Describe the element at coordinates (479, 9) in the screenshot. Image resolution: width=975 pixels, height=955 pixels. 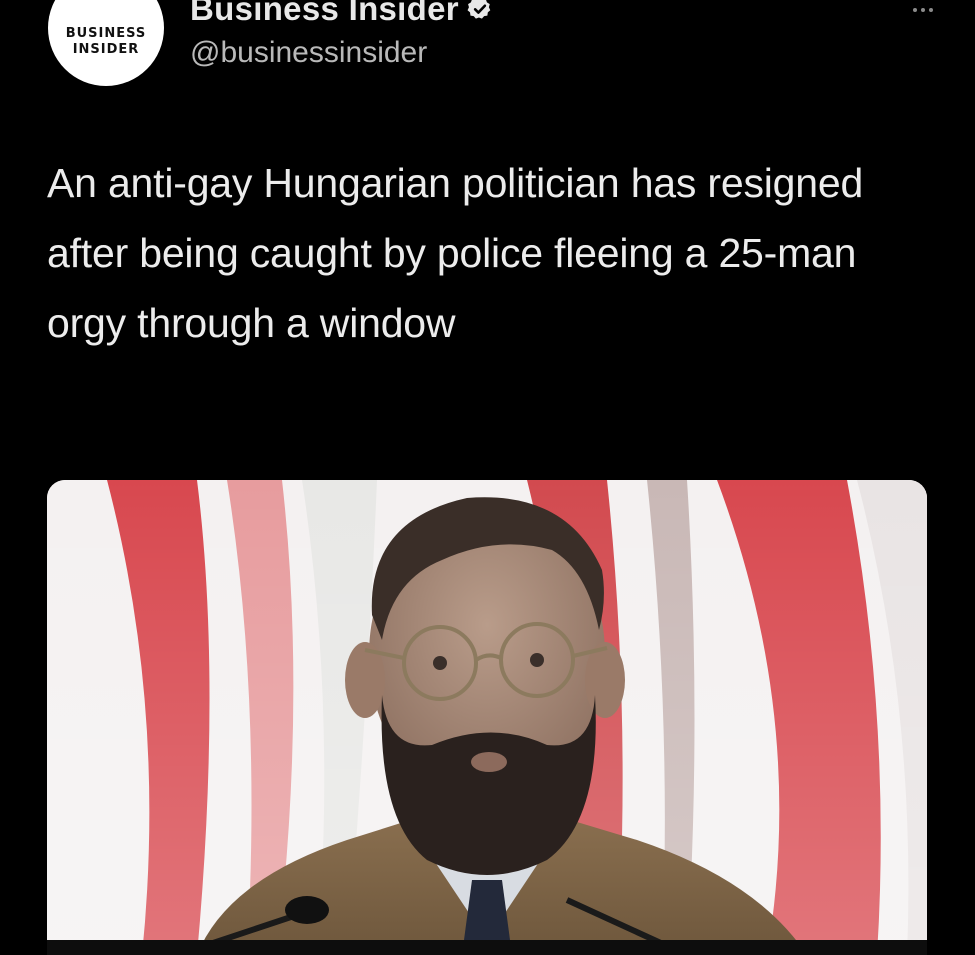
I see `verified-badge-icon` at that location.